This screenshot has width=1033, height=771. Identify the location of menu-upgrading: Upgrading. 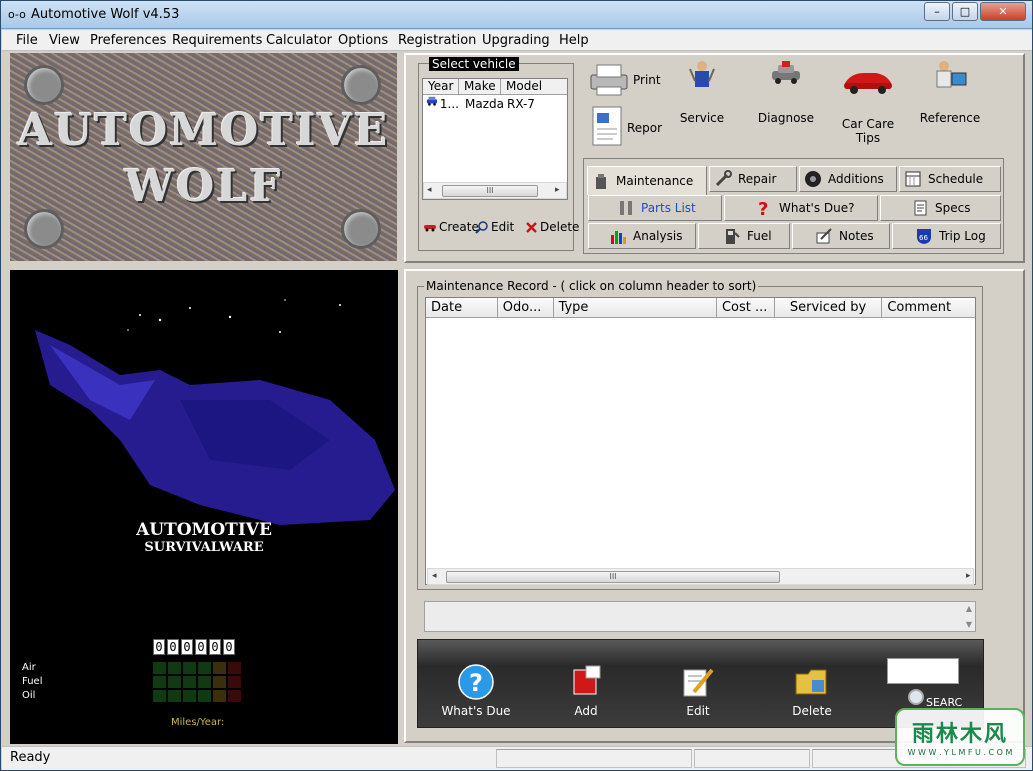
(516, 40).